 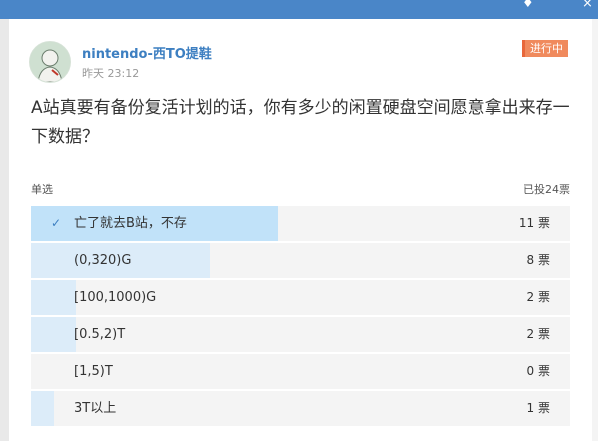 What do you see at coordinates (56, 223) in the screenshot?
I see `checkmark-icon: ✓` at bounding box center [56, 223].